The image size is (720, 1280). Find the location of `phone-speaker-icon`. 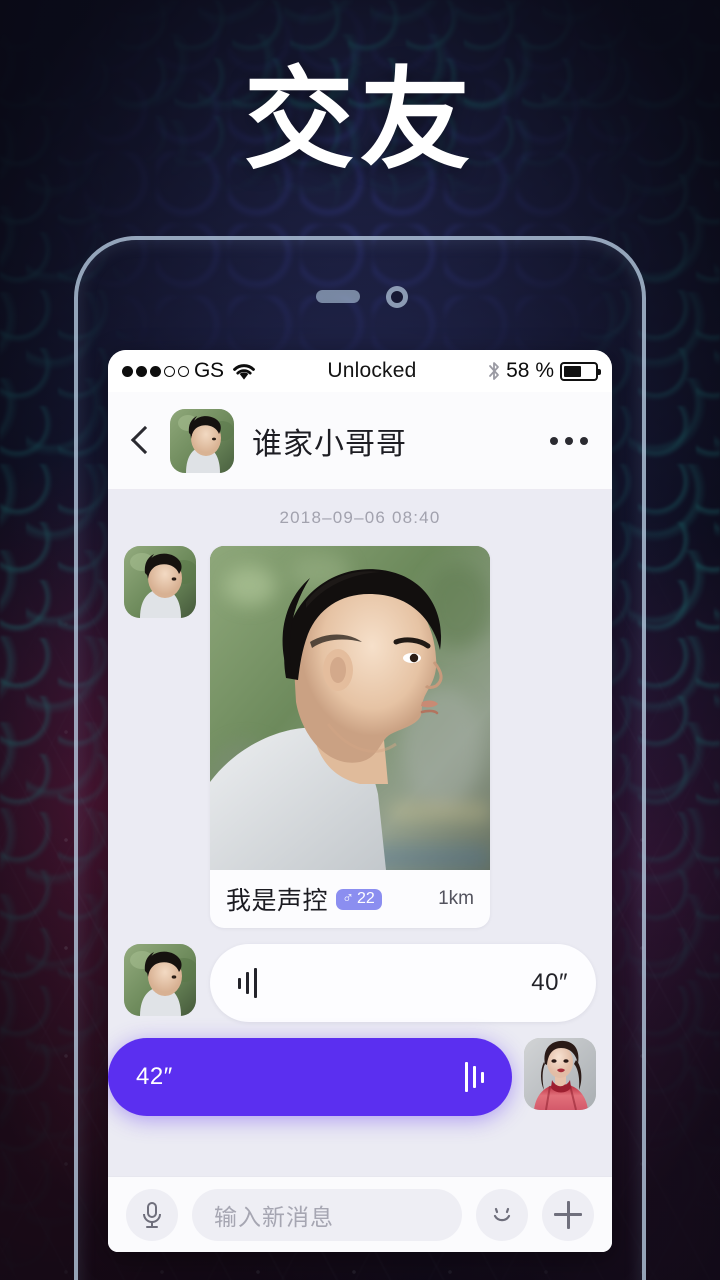

phone-speaker-icon is located at coordinates (338, 296).